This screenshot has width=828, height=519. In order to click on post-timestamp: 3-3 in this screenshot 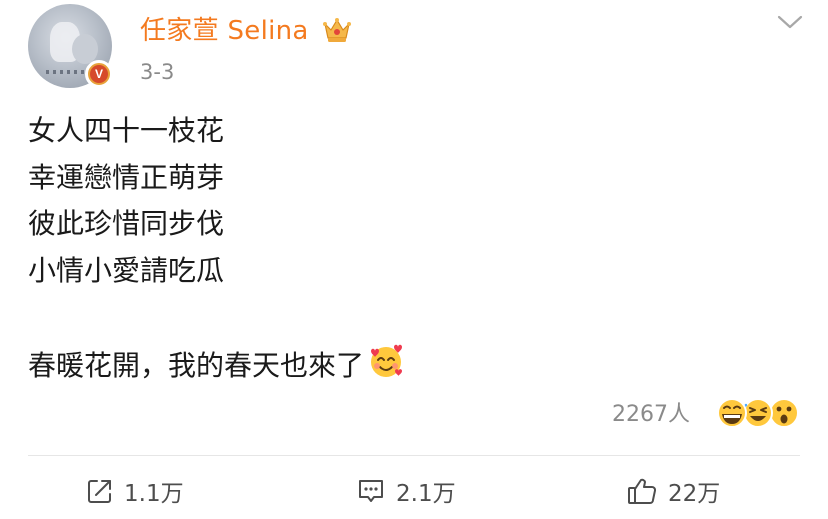, I will do `click(157, 72)`.